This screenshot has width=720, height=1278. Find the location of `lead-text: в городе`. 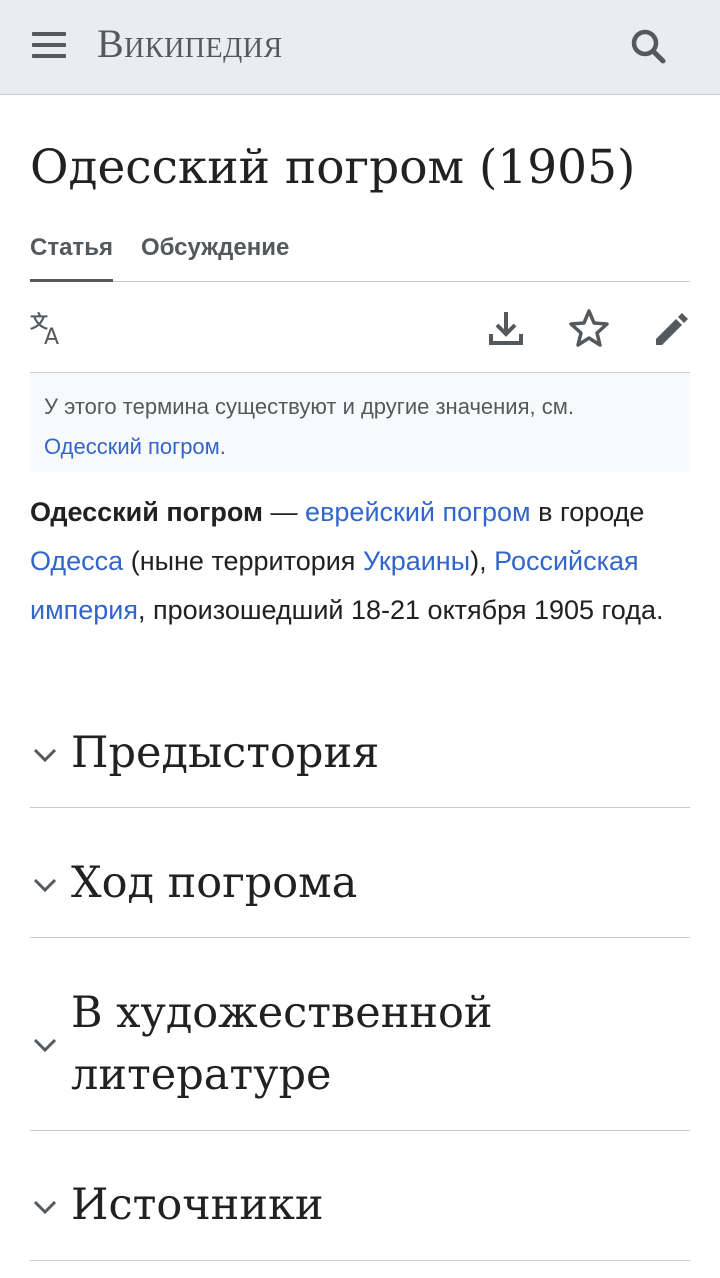

lead-text: в городе is located at coordinates (587, 512).